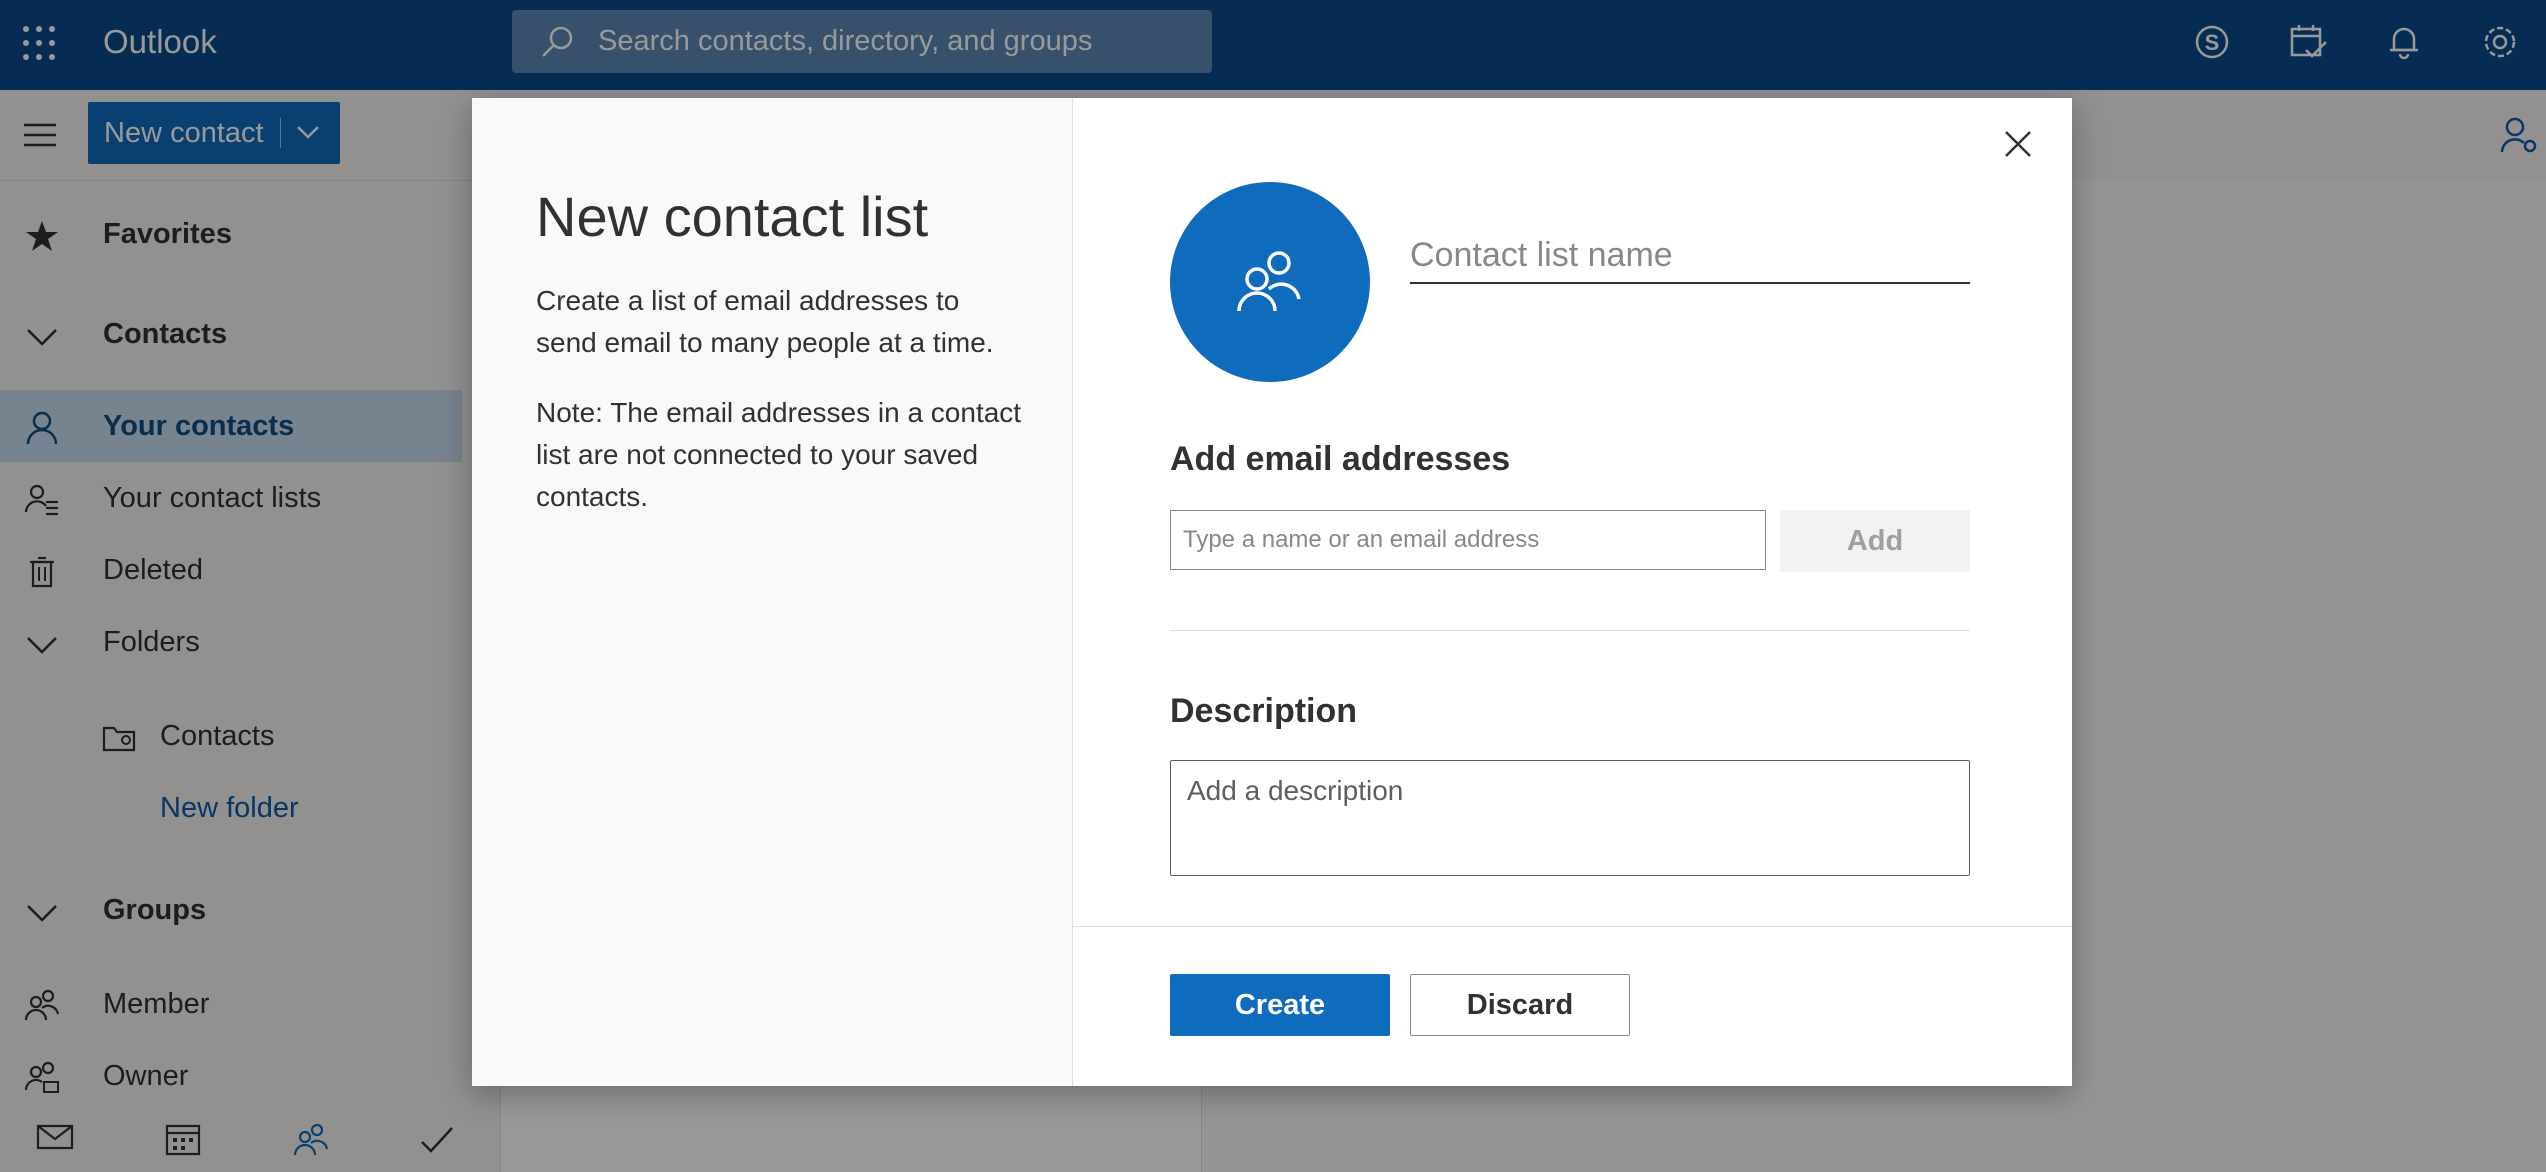  Describe the element at coordinates (1570, 818) in the screenshot. I see `description-textarea` at that location.